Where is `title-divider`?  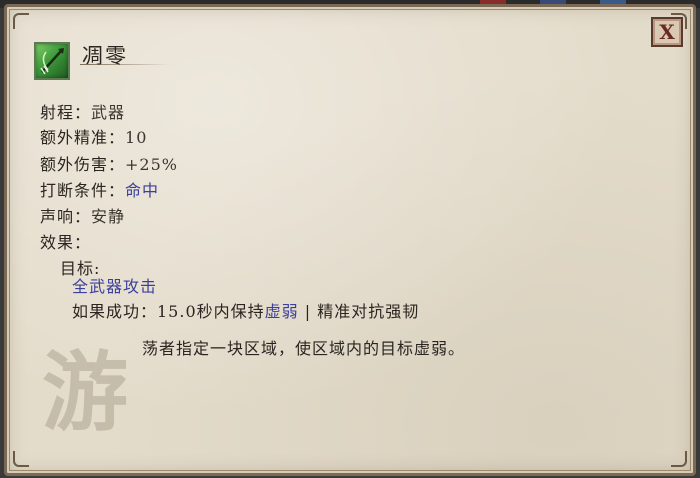
title-divider is located at coordinates (125, 64).